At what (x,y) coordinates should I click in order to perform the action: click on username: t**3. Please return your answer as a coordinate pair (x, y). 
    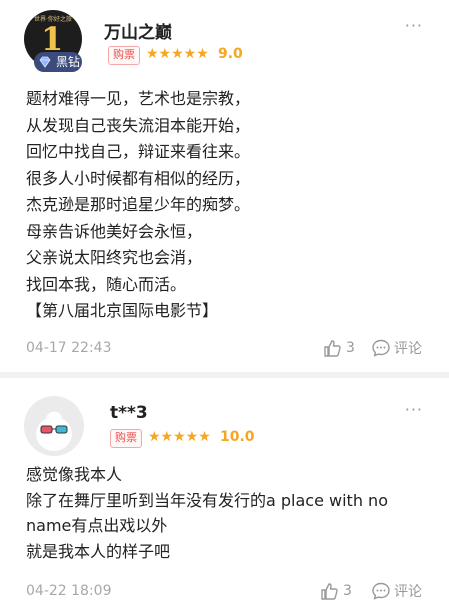
    Looking at the image, I should click on (129, 413).